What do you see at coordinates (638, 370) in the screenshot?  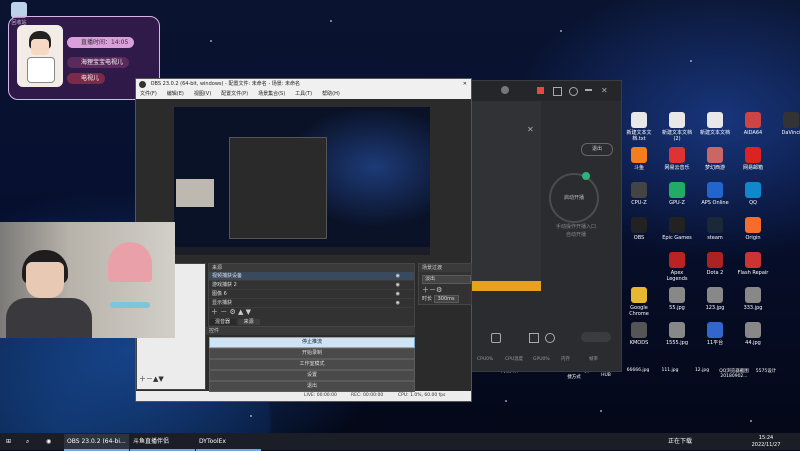 I see `desktop-icon-label: 66666.jpg` at bounding box center [638, 370].